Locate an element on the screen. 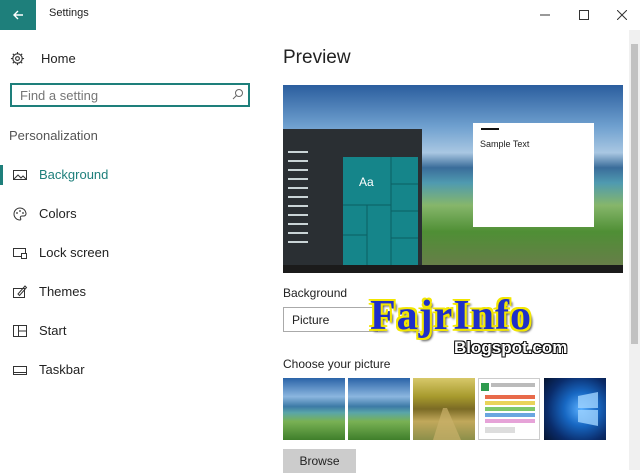 This screenshot has width=640, height=473. maximize-icon is located at coordinates (584, 15).